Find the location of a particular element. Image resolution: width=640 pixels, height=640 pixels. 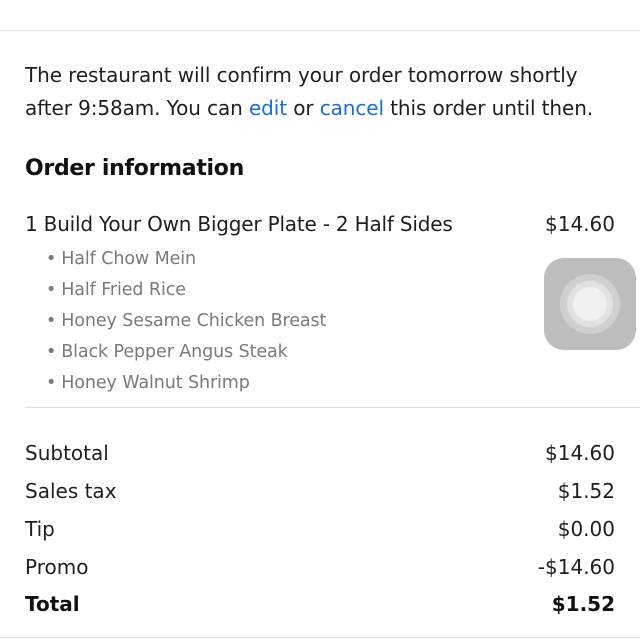

confirmation-text-end: this order until then. is located at coordinates (488, 108).